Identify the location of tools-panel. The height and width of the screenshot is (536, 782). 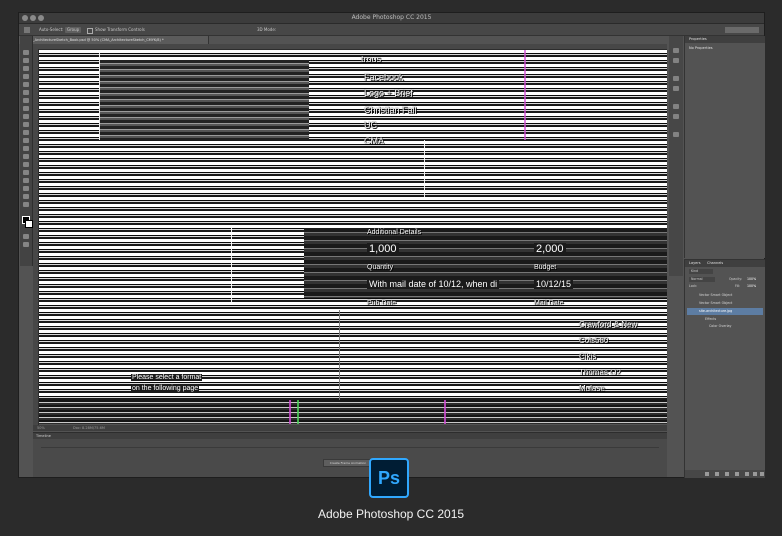
(26, 151).